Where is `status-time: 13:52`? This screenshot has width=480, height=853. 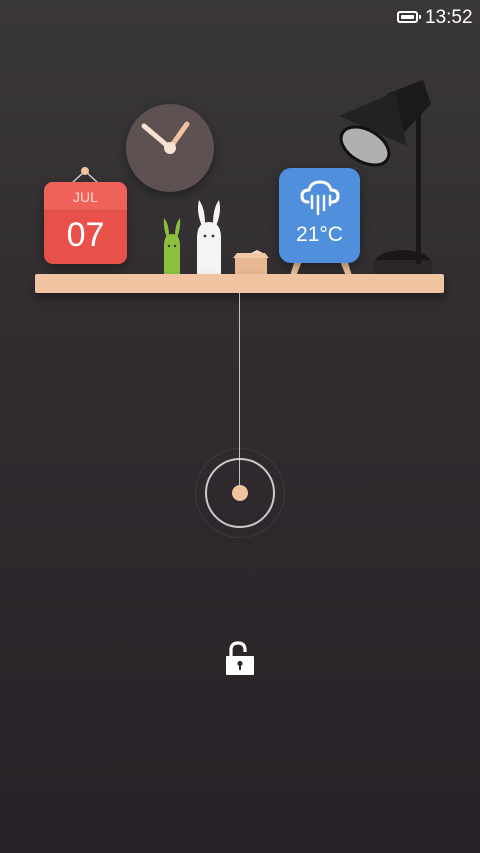 status-time: 13:52 is located at coordinates (449, 17).